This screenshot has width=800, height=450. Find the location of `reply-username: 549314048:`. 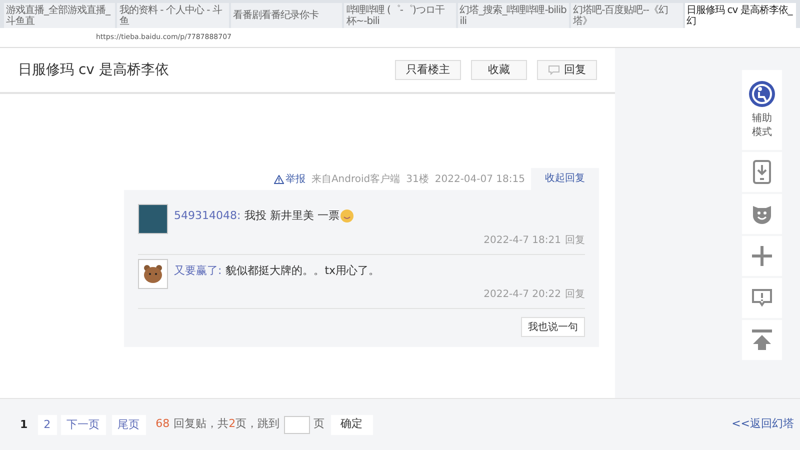

reply-username: 549314048: is located at coordinates (207, 216).